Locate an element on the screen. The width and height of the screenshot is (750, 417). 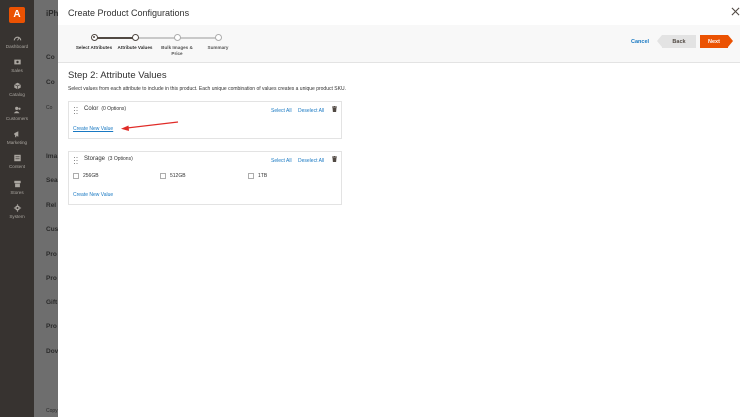
option-1tb: 1TB is located at coordinates (257, 176).